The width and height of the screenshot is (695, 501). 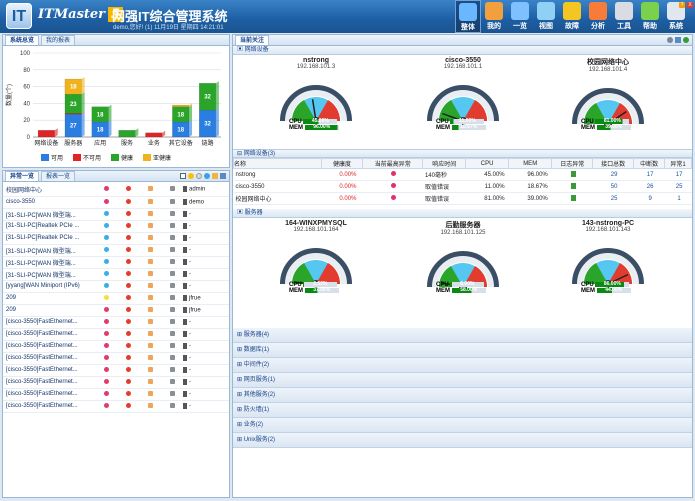 What do you see at coordinates (678, 198) in the screenshot?
I see `row-errors: 1` at bounding box center [678, 198].